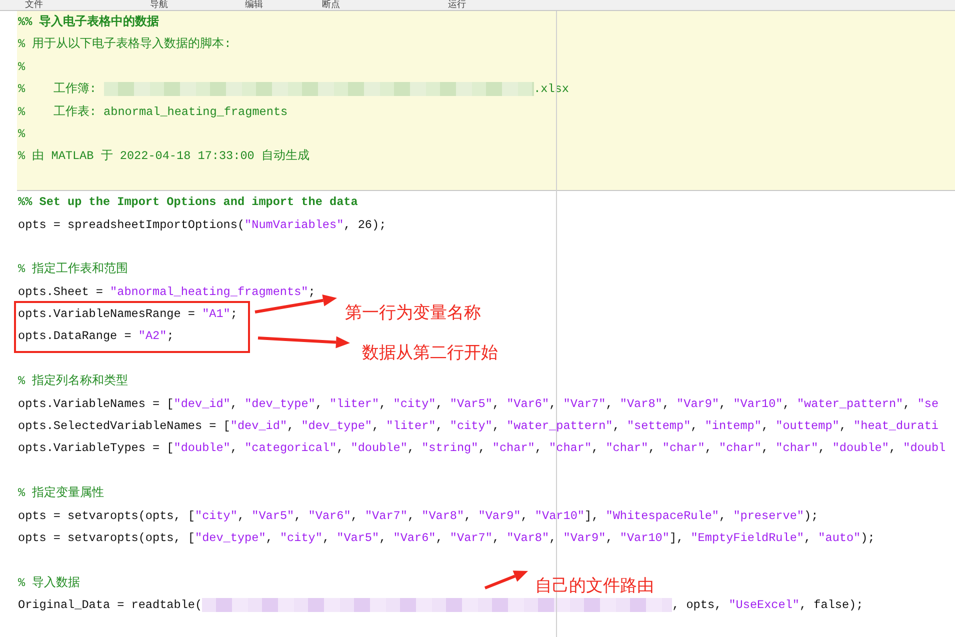 This screenshot has width=955, height=637. What do you see at coordinates (73, 381) in the screenshot?
I see `code-comment: % 指定列名称和类型` at bounding box center [73, 381].